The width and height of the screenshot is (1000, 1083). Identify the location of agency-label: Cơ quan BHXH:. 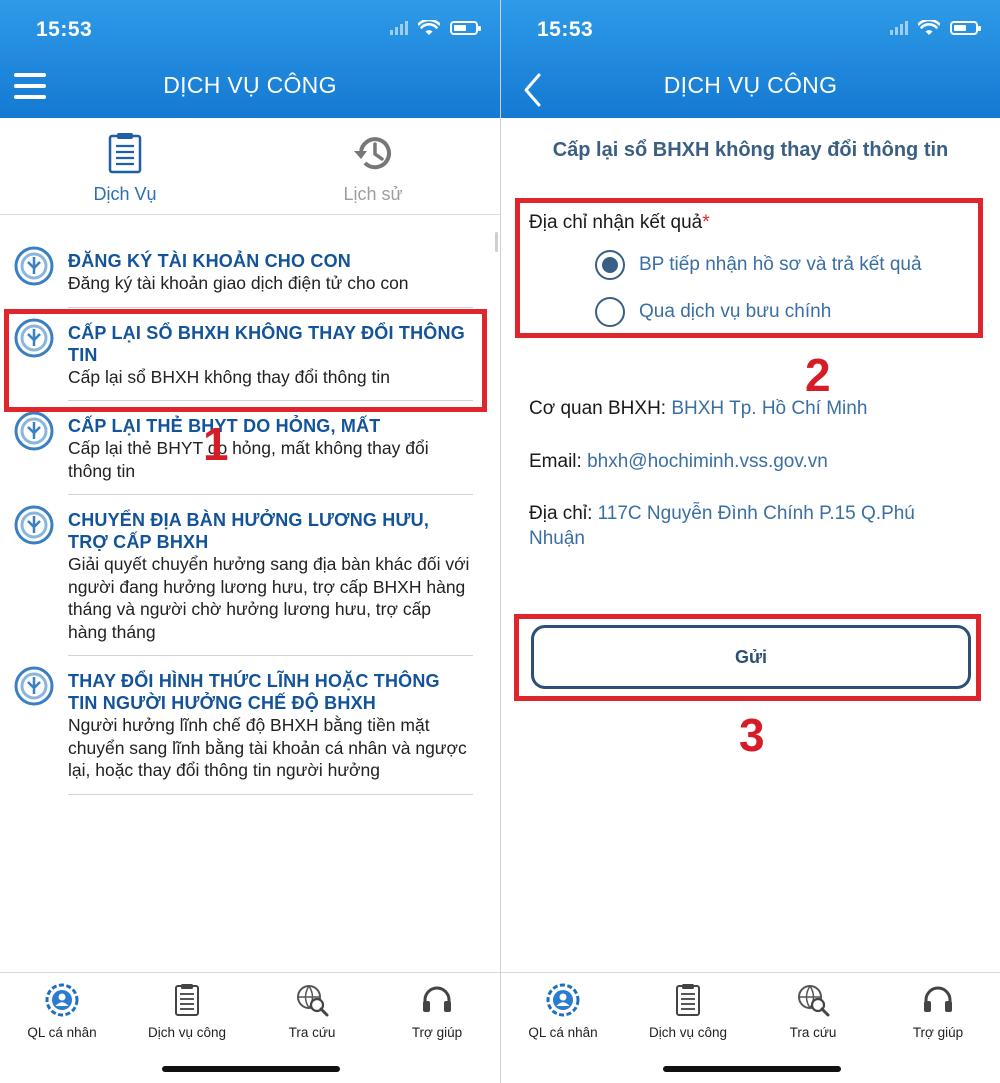
(598, 408).